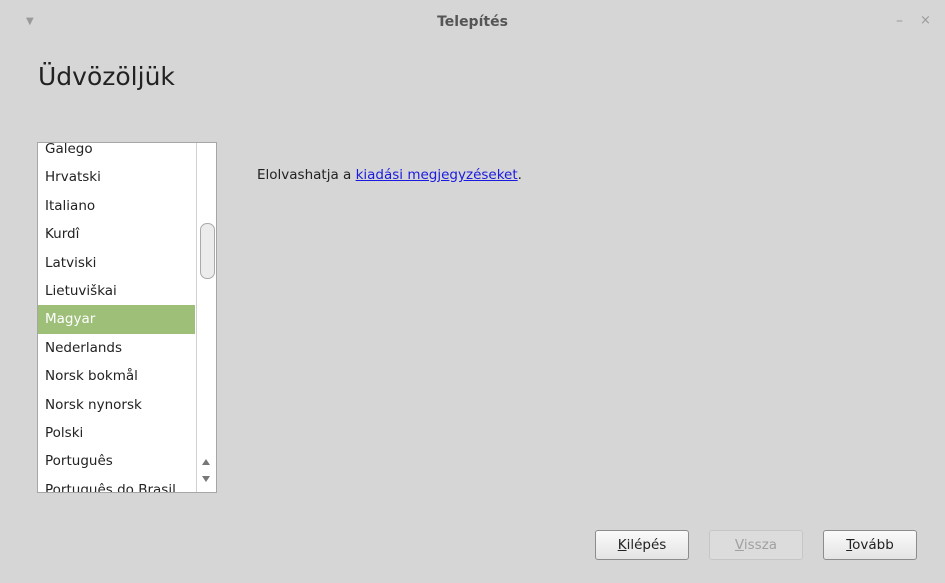  I want to click on window-title: Telepítés, so click(472, 22).